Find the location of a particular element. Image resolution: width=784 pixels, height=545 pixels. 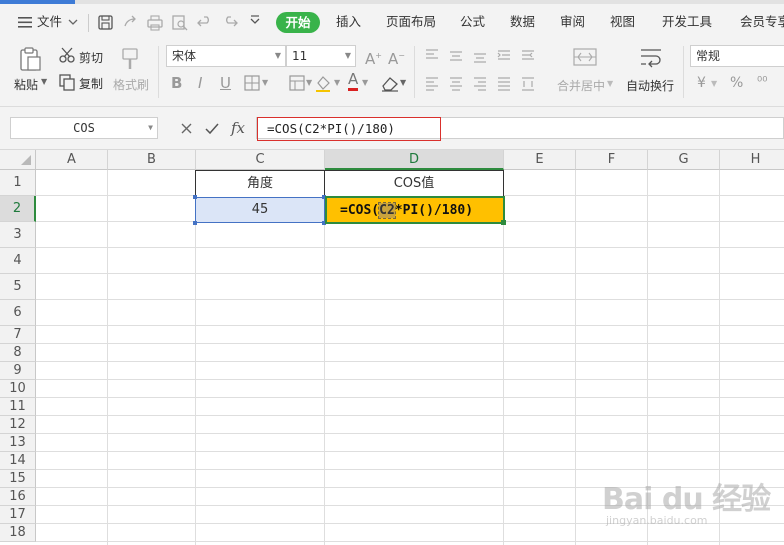

number-format-select: 常规 is located at coordinates (737, 56).